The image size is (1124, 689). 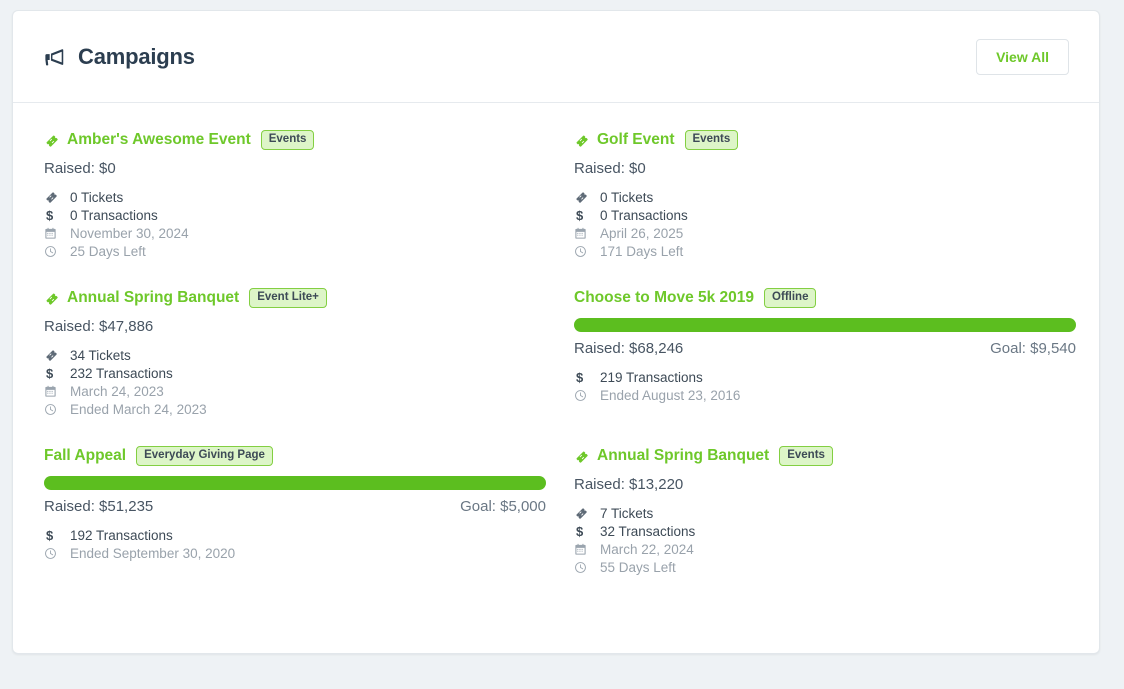 What do you see at coordinates (121, 535) in the screenshot?
I see `campaign-stat-text: 192 Transactions` at bounding box center [121, 535].